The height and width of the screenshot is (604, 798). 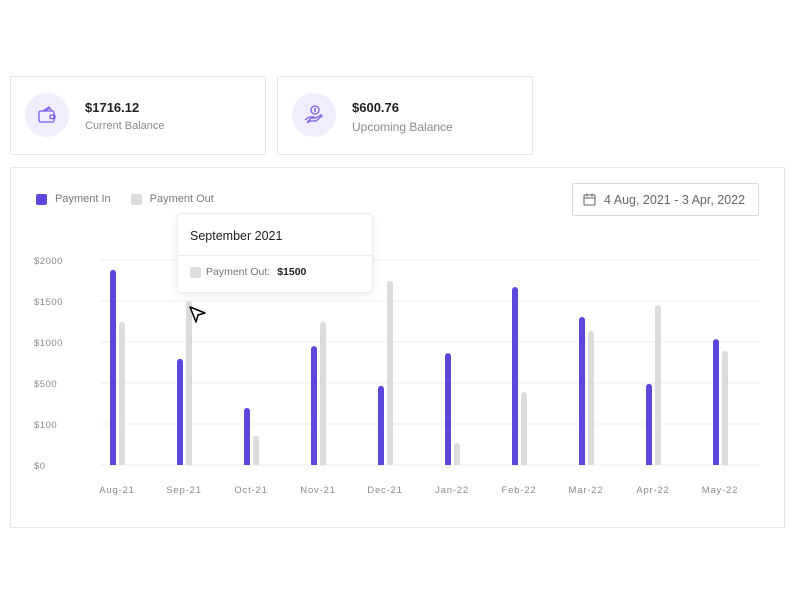 What do you see at coordinates (197, 314) in the screenshot?
I see `mouse-cursor-icon` at bounding box center [197, 314].